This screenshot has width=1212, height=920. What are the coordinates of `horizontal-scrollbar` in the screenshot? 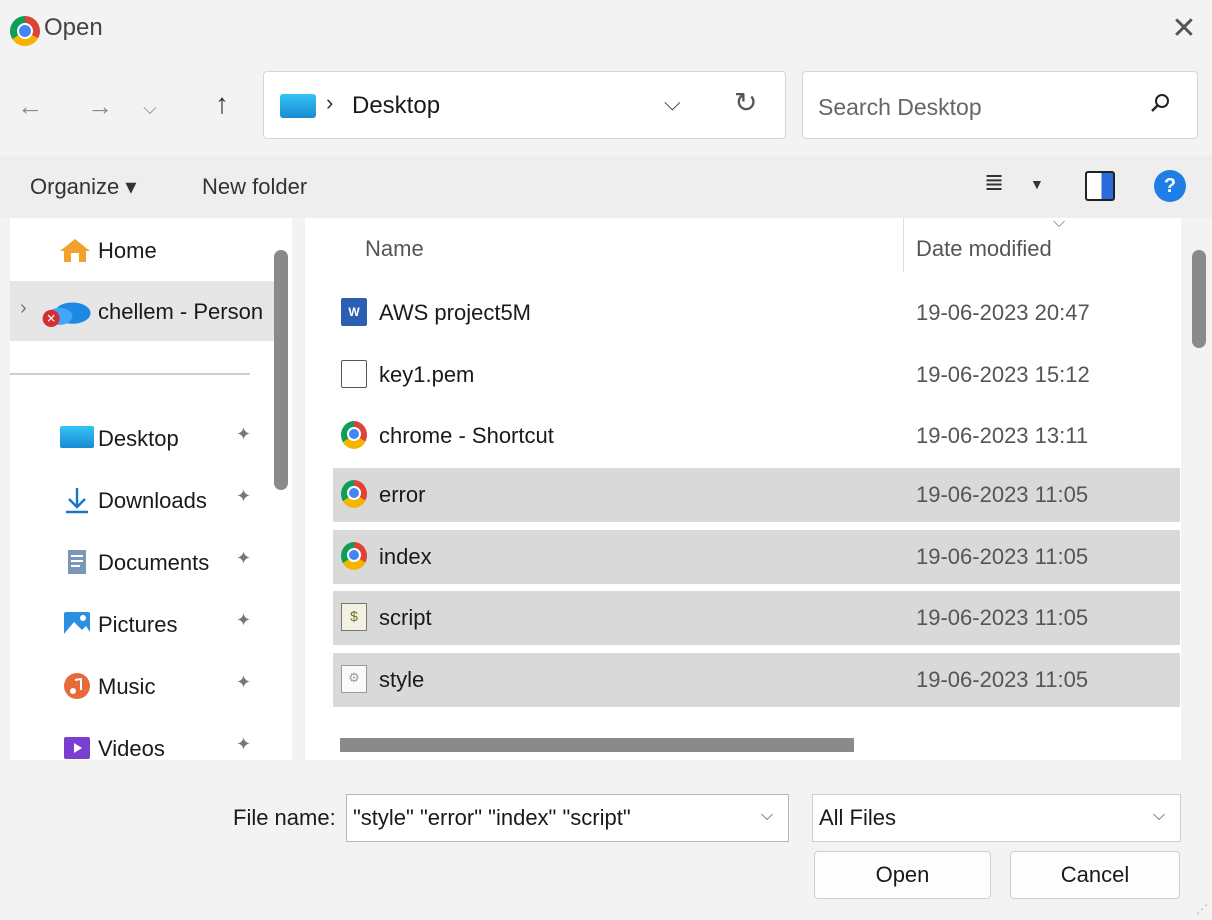 It's located at (597, 745).